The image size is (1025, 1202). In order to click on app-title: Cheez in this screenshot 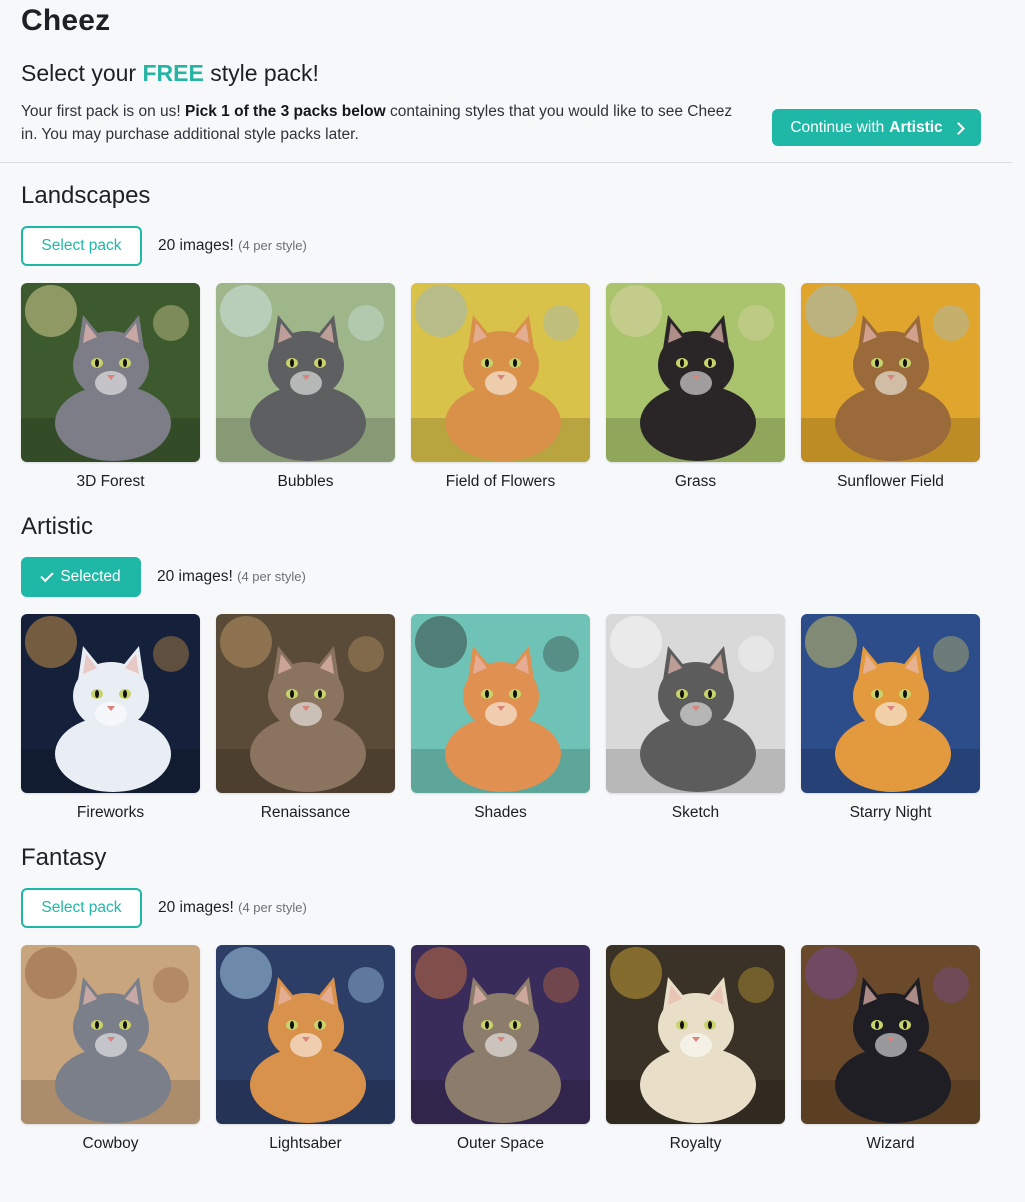, I will do `click(66, 20)`.